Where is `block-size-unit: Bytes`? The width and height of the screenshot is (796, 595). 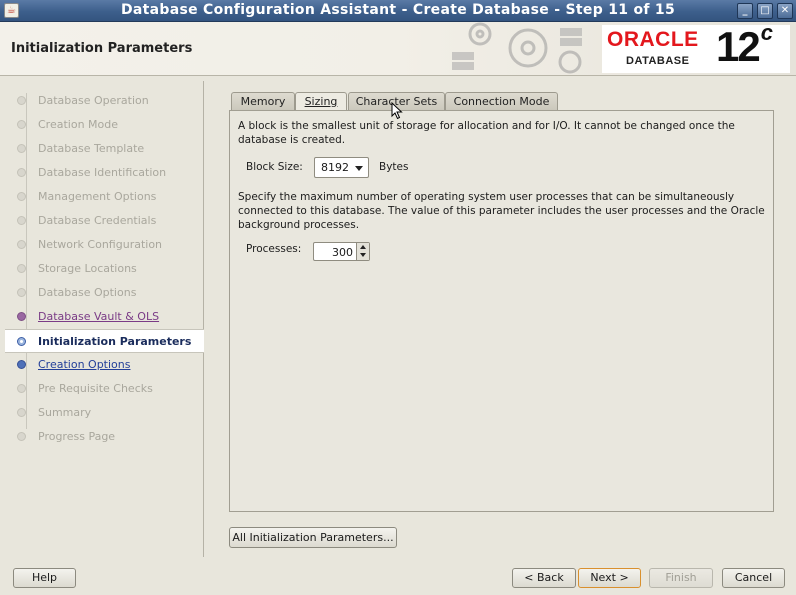 block-size-unit: Bytes is located at coordinates (394, 167).